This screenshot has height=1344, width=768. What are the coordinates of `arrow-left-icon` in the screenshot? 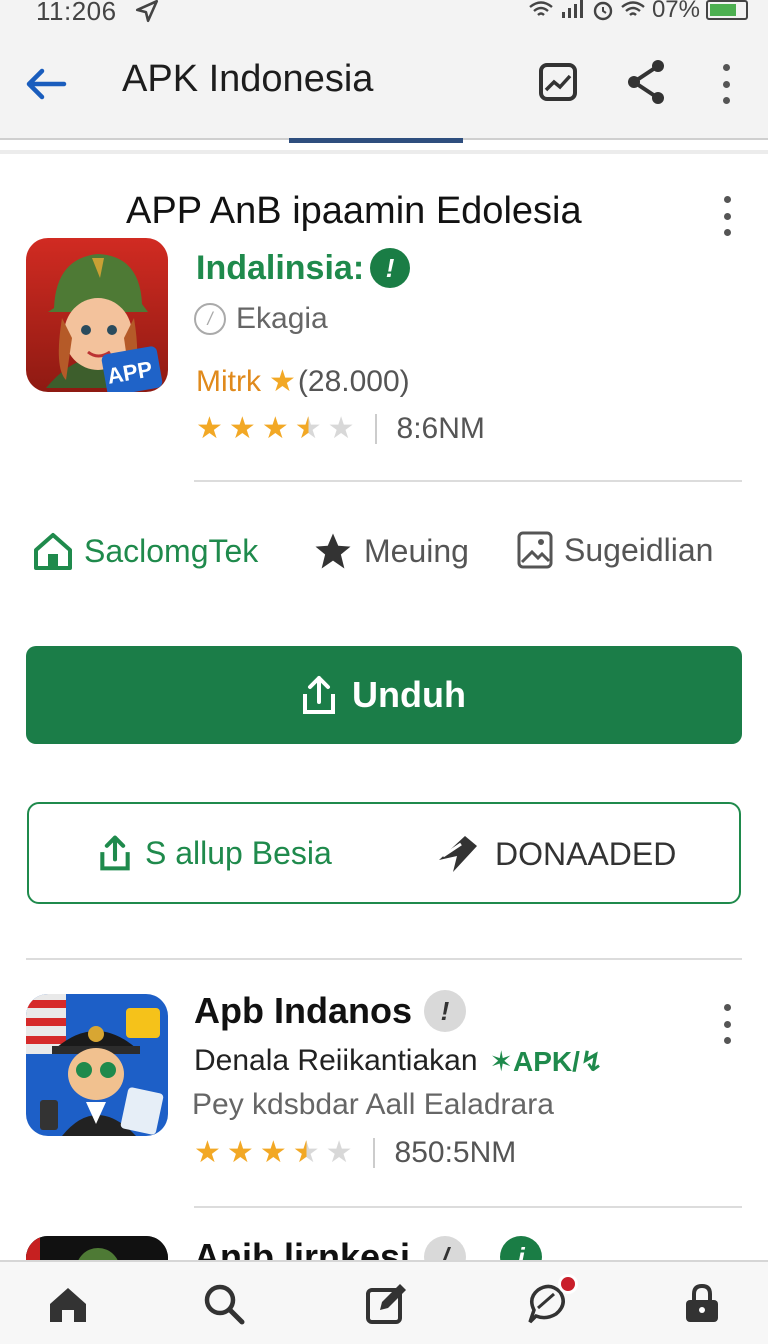 It's located at (46, 84).